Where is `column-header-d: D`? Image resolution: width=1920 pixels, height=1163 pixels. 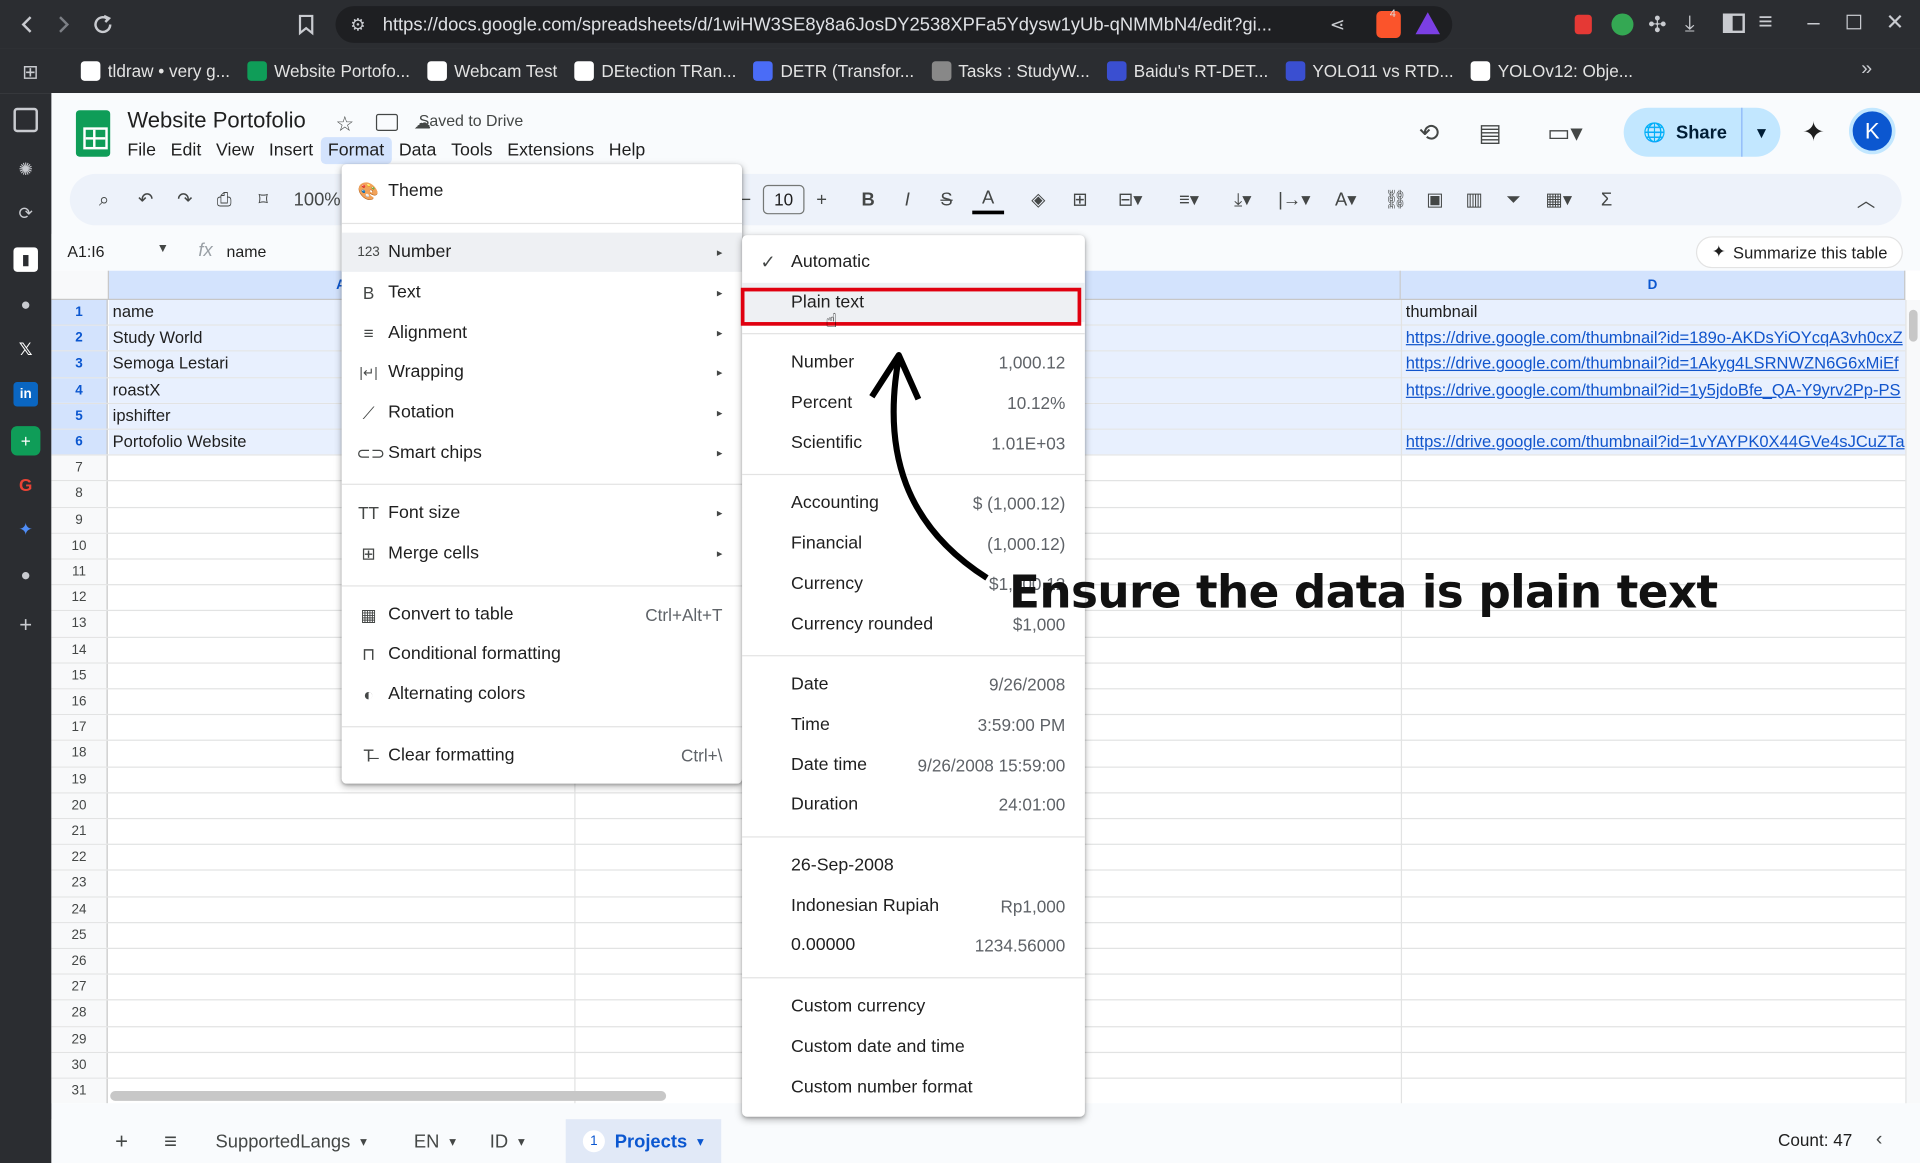
column-header-d: D is located at coordinates (1653, 285).